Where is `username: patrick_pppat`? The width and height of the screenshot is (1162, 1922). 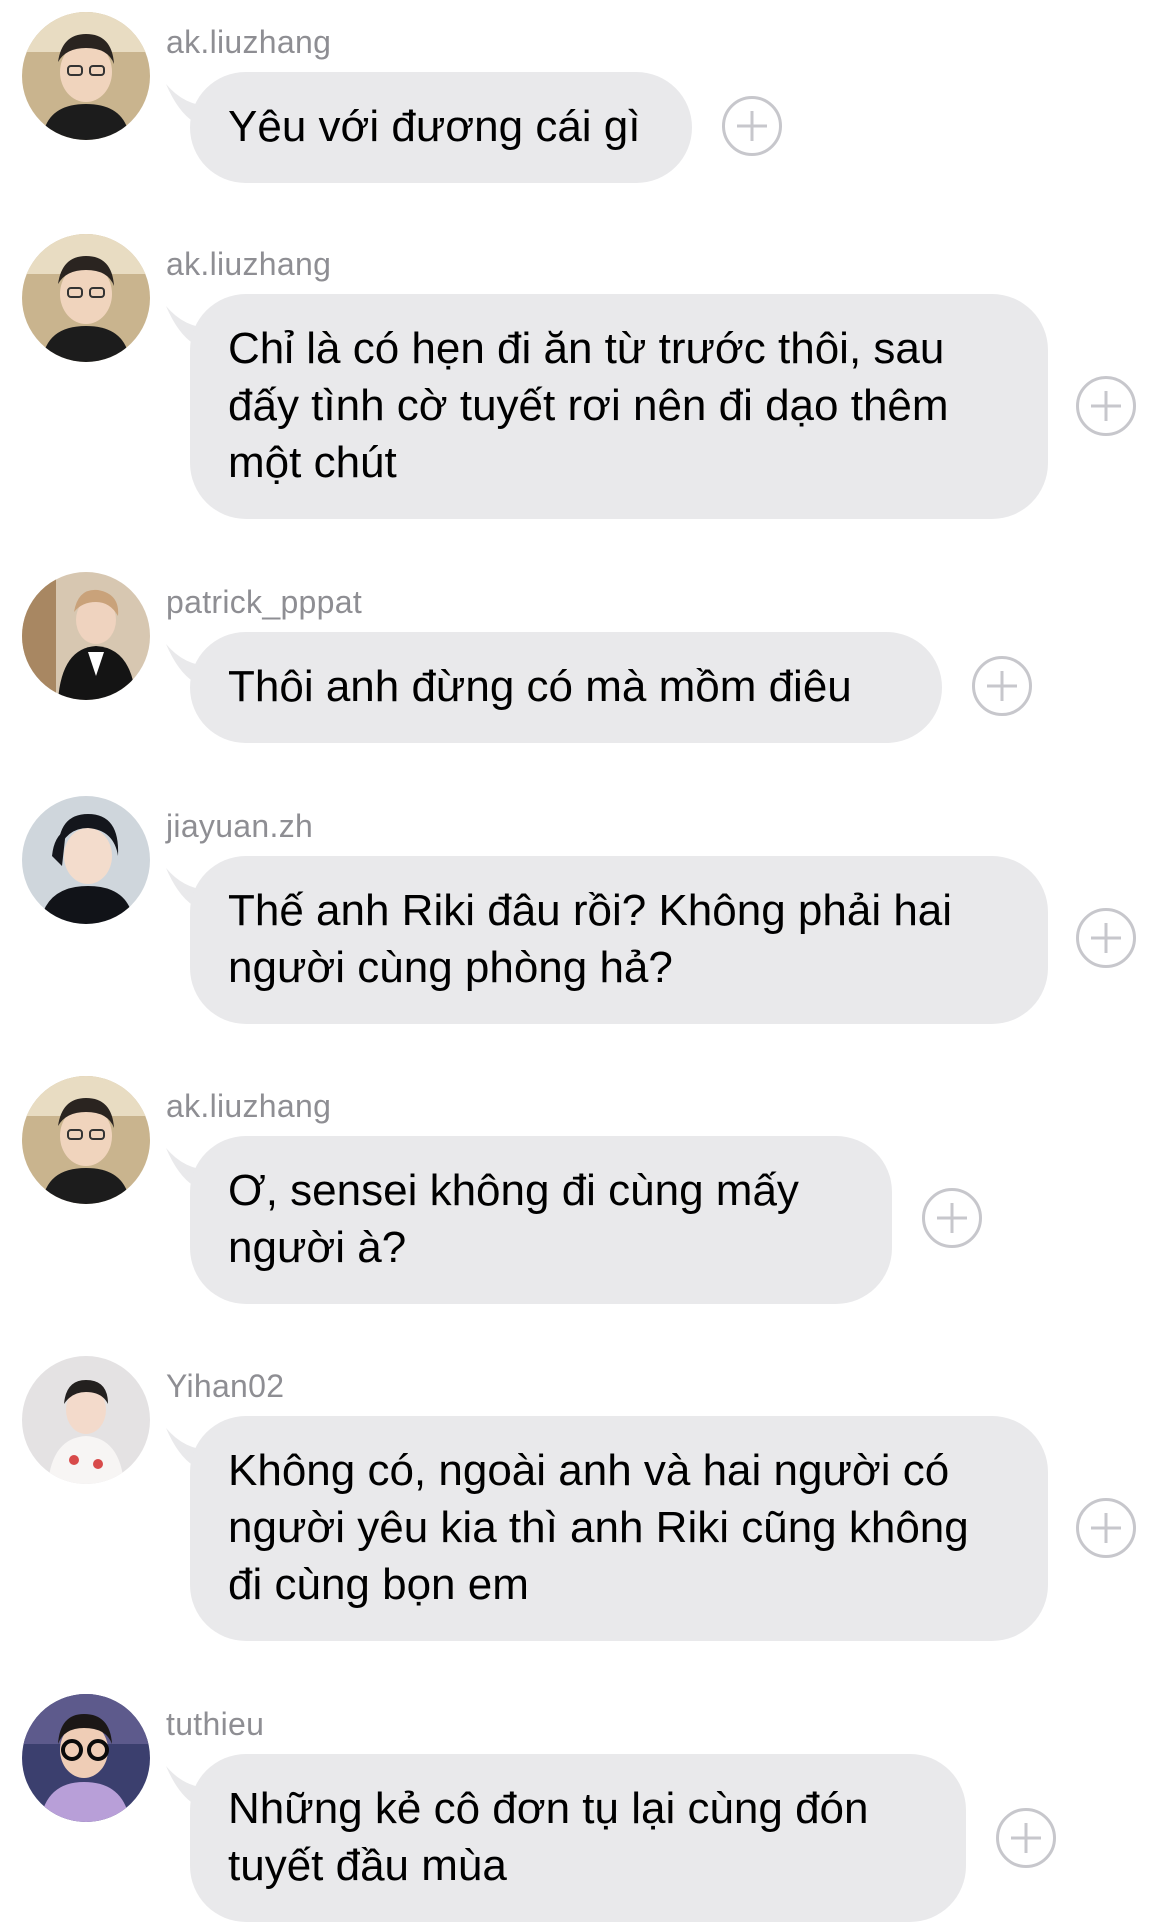 username: patrick_pppat is located at coordinates (264, 602).